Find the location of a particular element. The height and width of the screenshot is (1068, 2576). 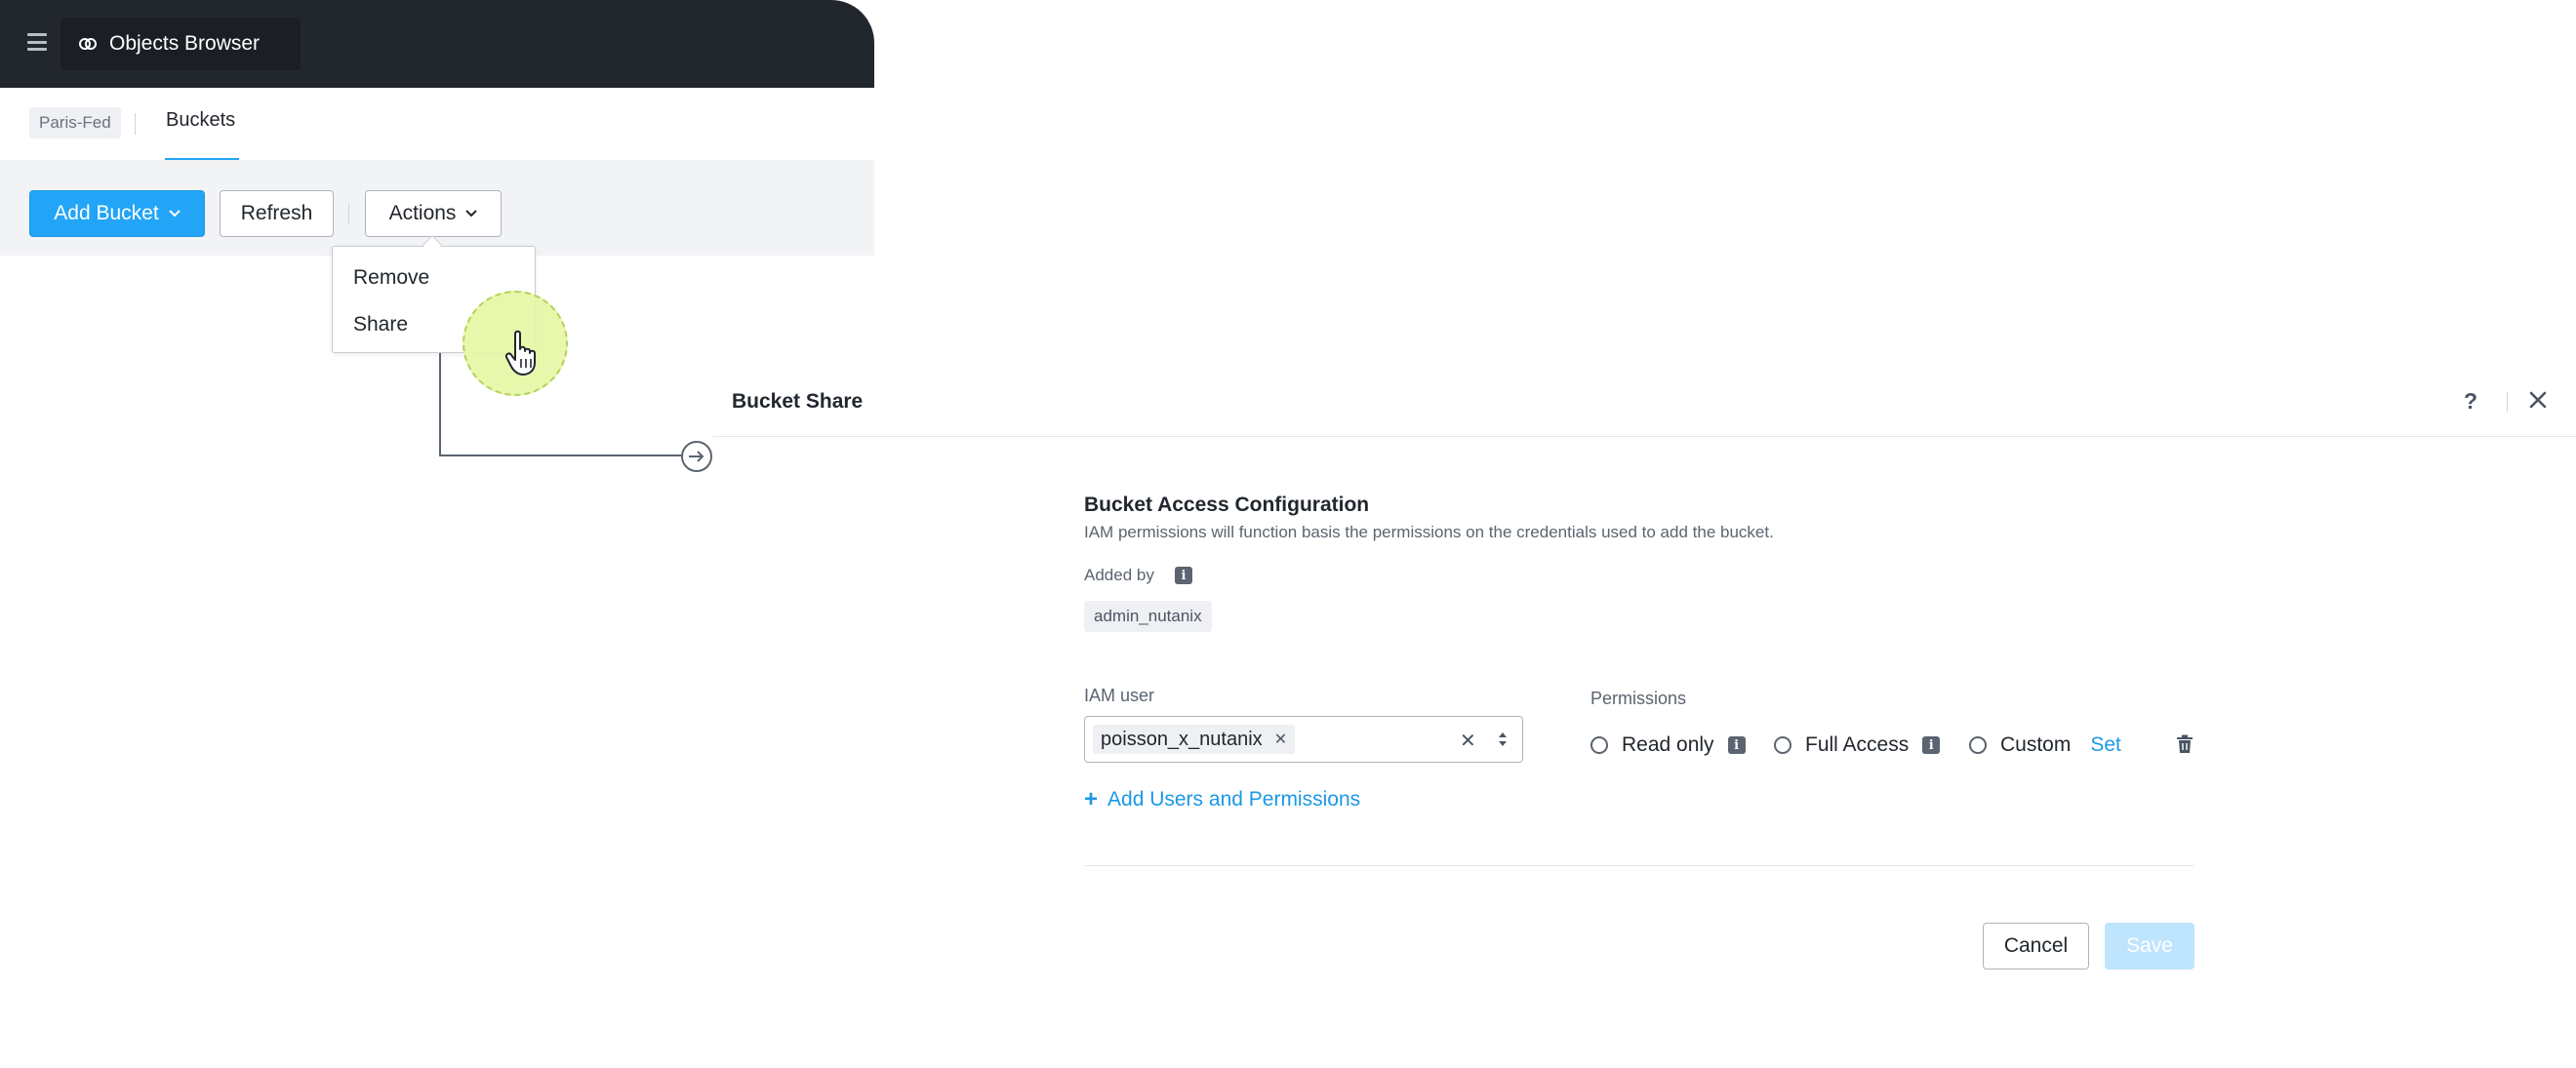

radio-custom: Custom Set is located at coordinates (2045, 745).